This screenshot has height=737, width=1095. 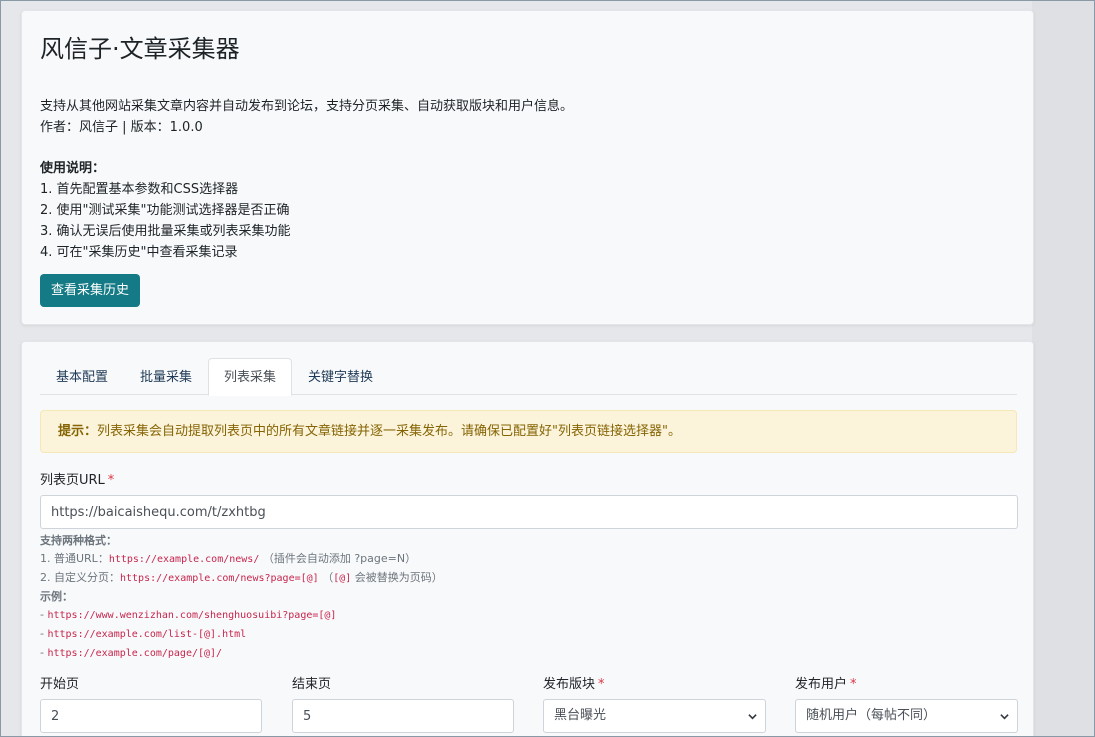 I want to click on forum-label: 发布版块 *, so click(x=574, y=682).